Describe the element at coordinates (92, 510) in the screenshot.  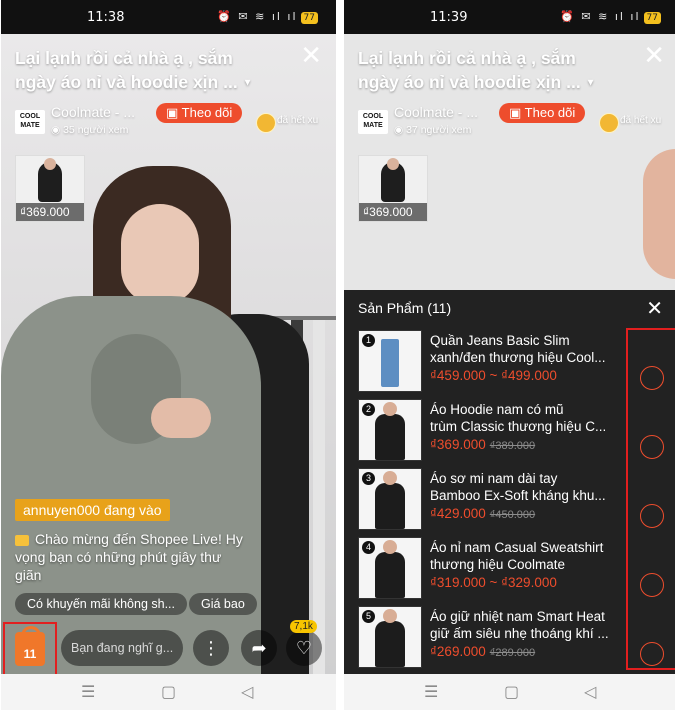
I see `chat-join-message: annuyen000 đang vào` at that location.